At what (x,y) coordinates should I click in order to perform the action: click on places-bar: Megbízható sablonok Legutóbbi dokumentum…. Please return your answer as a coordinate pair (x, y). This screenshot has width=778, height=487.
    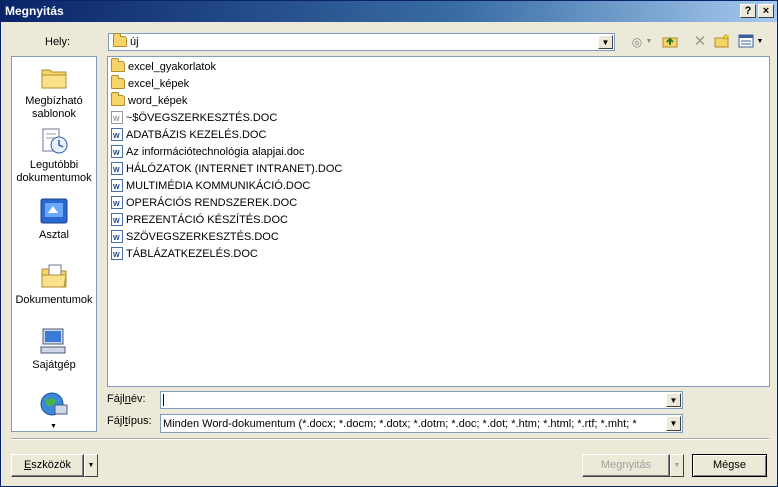
    Looking at the image, I should click on (54, 244).